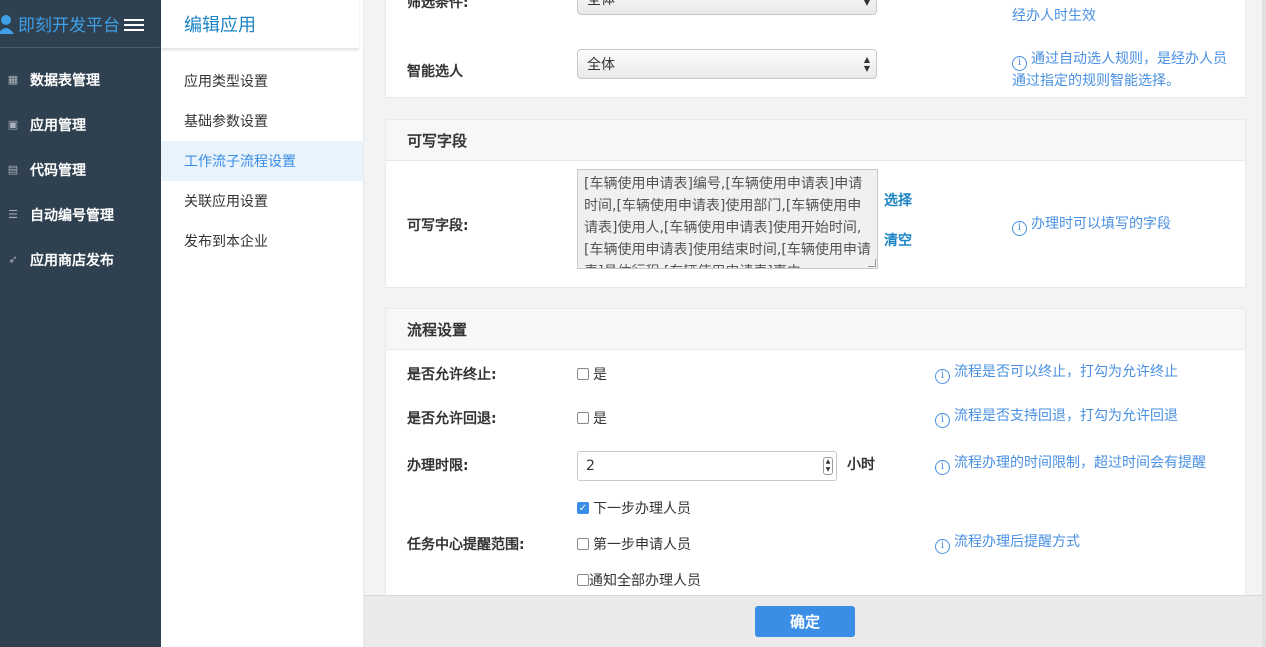 The width and height of the screenshot is (1266, 647). Describe the element at coordinates (452, 375) in the screenshot. I see `terminate-label: 是否允许终止:` at that location.